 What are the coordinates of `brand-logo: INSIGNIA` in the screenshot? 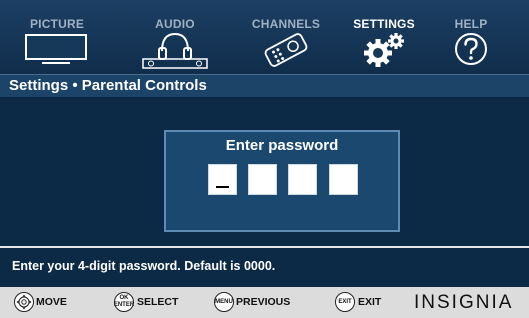 It's located at (464, 302).